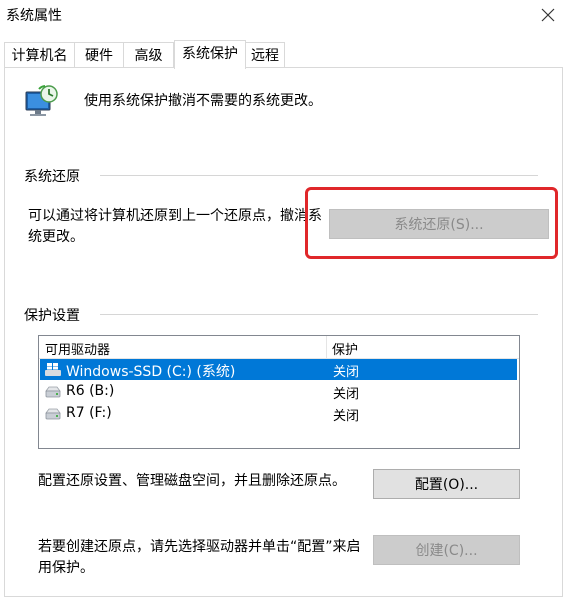 The width and height of the screenshot is (568, 600). I want to click on column-header-protection: 保护, so click(345, 348).